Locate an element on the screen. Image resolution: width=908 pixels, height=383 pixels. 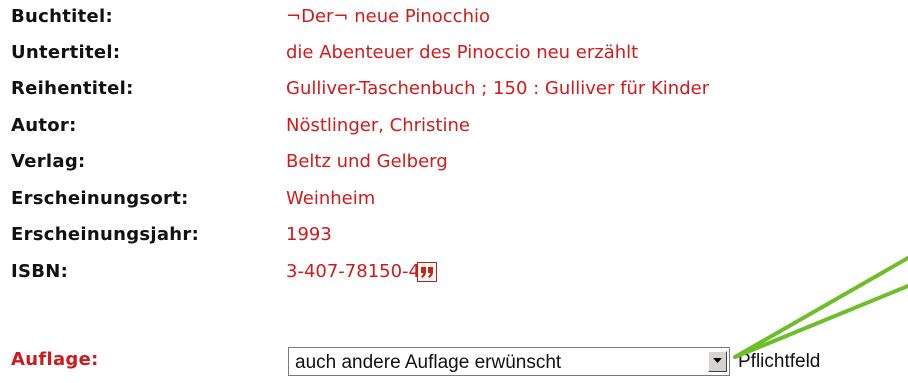
quote-icon-glyph is located at coordinates (427, 272).